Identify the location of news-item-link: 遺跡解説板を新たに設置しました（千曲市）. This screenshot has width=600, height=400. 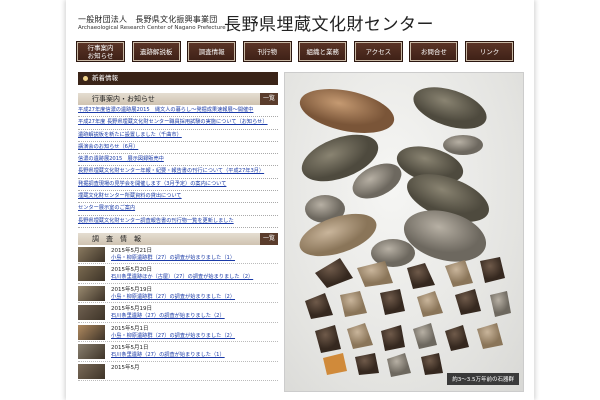
(178, 136).